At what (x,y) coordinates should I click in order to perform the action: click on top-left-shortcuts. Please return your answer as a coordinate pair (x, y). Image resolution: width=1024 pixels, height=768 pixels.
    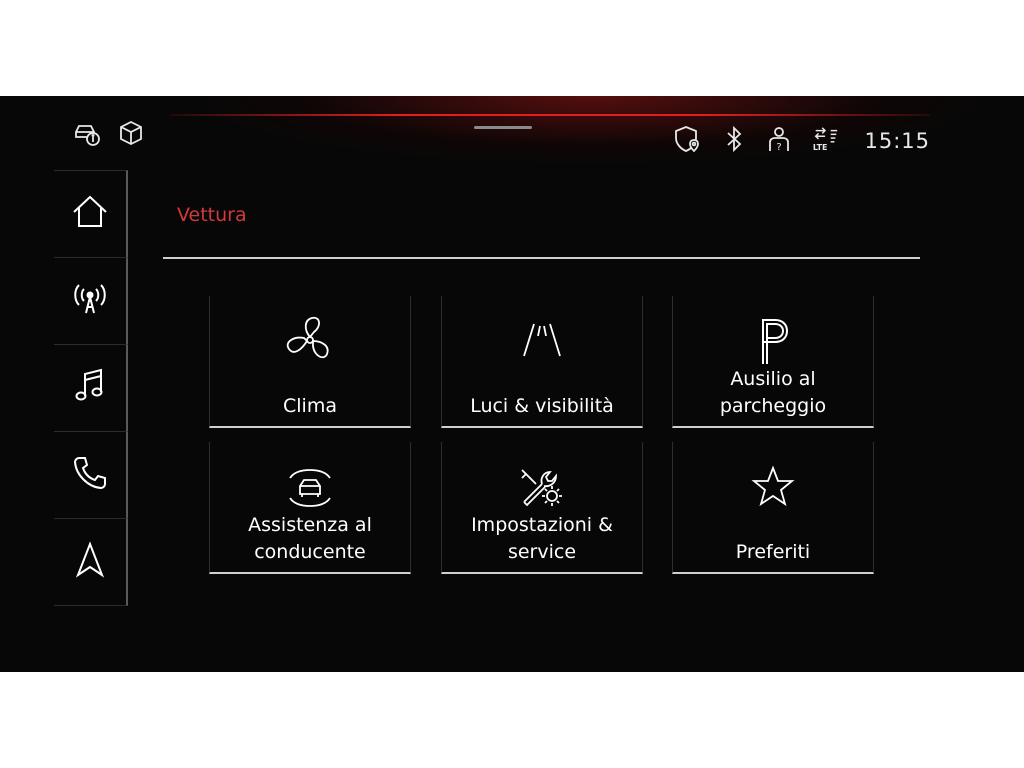
    Looking at the image, I should click on (109, 135).